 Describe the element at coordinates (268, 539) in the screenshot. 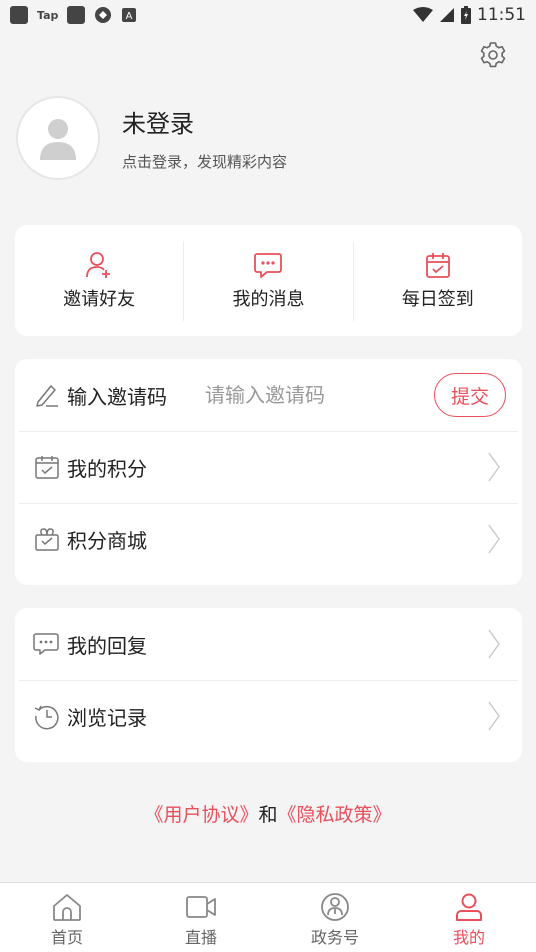

I see `points-mall-row: 积分商城` at that location.